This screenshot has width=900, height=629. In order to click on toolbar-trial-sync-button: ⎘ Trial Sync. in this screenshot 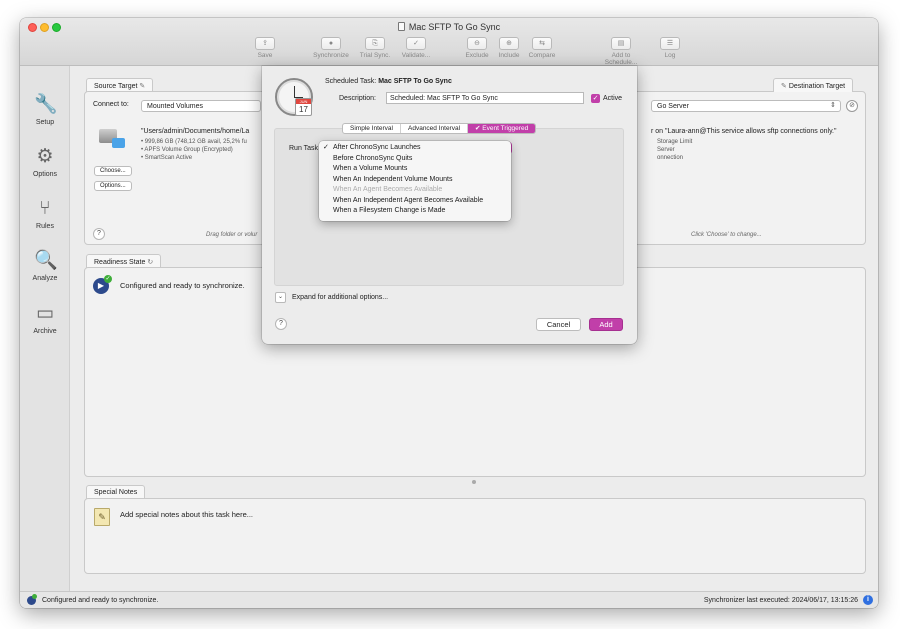, I will do `click(375, 48)`.